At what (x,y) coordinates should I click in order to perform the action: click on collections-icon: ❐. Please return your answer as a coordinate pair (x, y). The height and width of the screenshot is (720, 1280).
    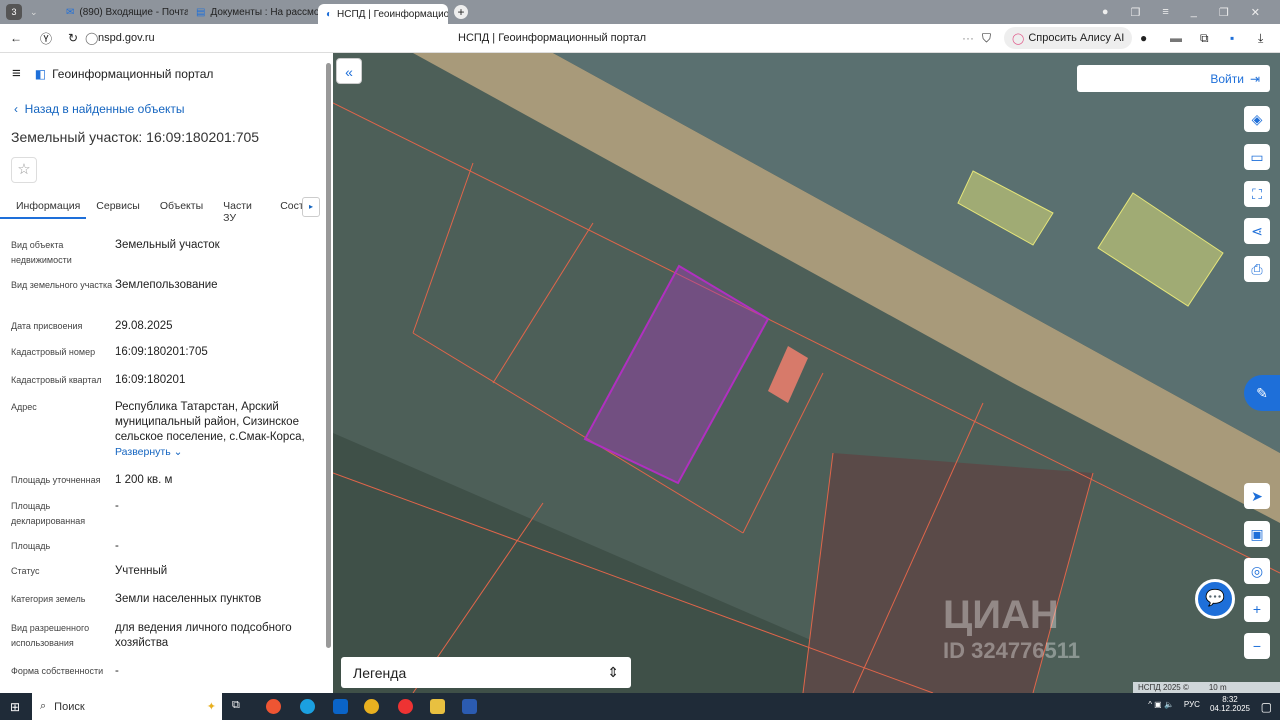
    Looking at the image, I should click on (1135, 12).